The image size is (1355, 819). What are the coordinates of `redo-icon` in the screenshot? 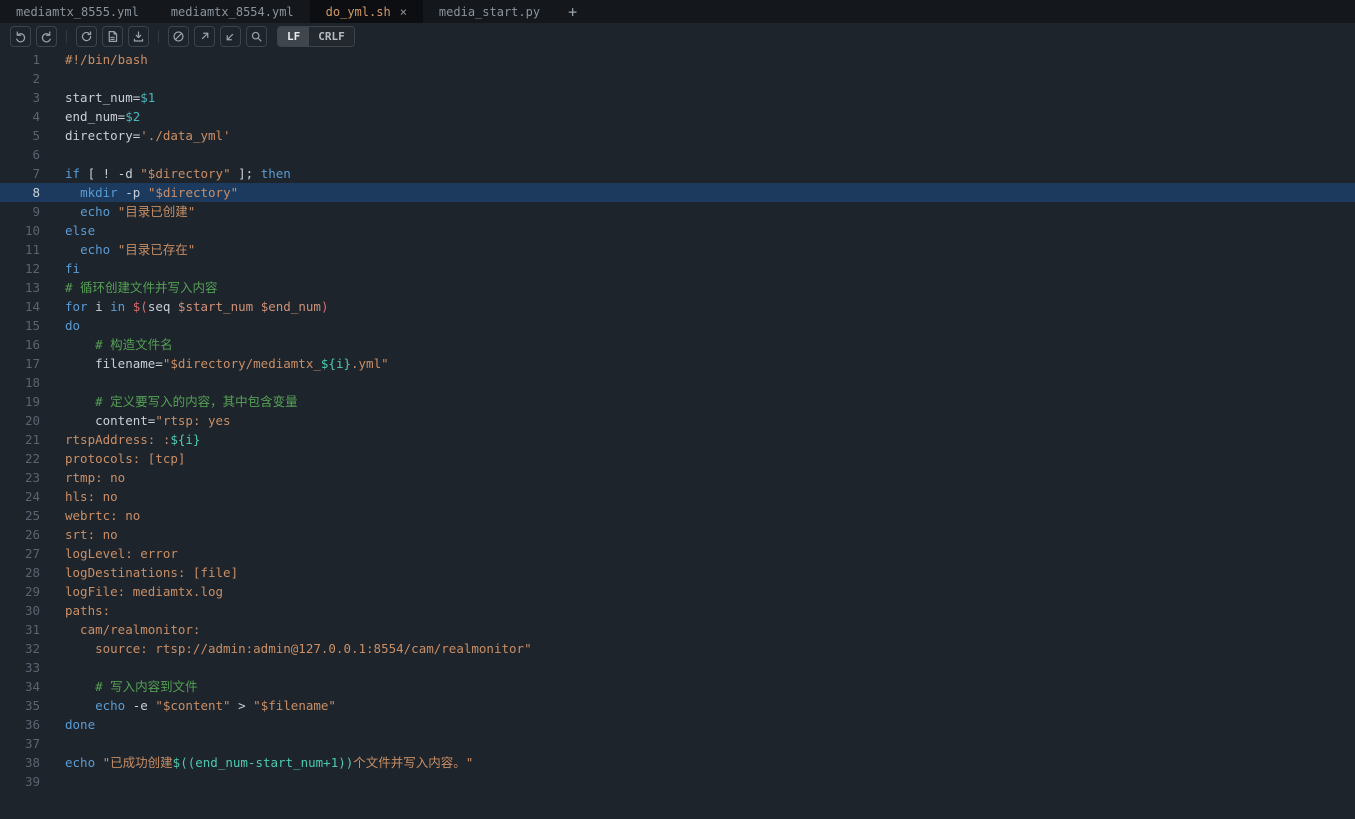 It's located at (46, 36).